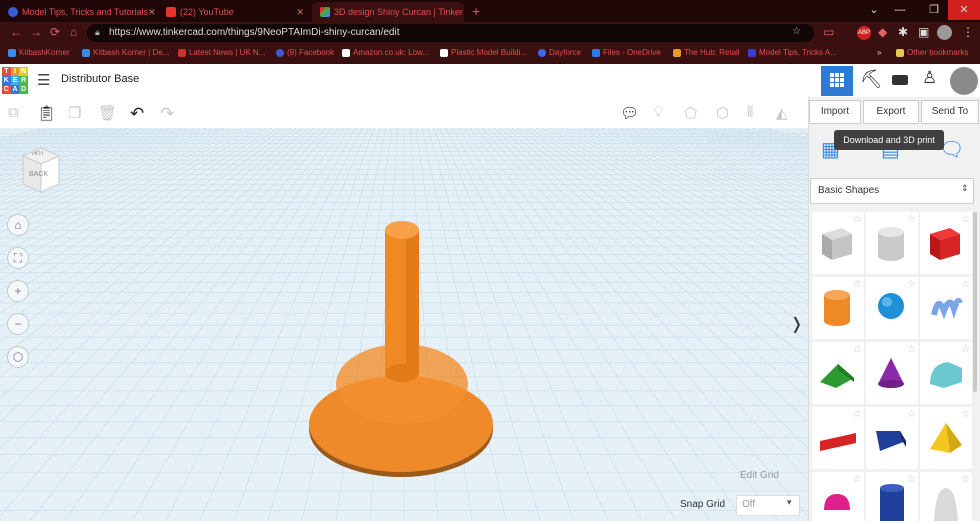 This screenshot has width=980, height=524. What do you see at coordinates (629, 113) in the screenshot?
I see `notes-icon: 💬︎` at bounding box center [629, 113].